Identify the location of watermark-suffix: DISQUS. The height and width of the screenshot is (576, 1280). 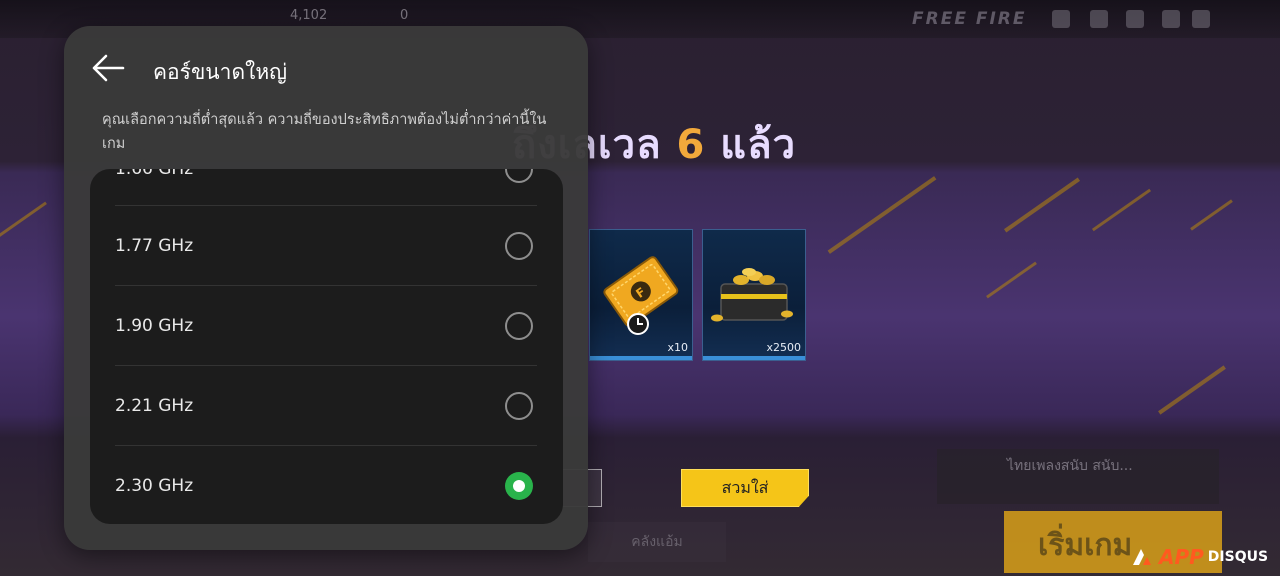
(1238, 557).